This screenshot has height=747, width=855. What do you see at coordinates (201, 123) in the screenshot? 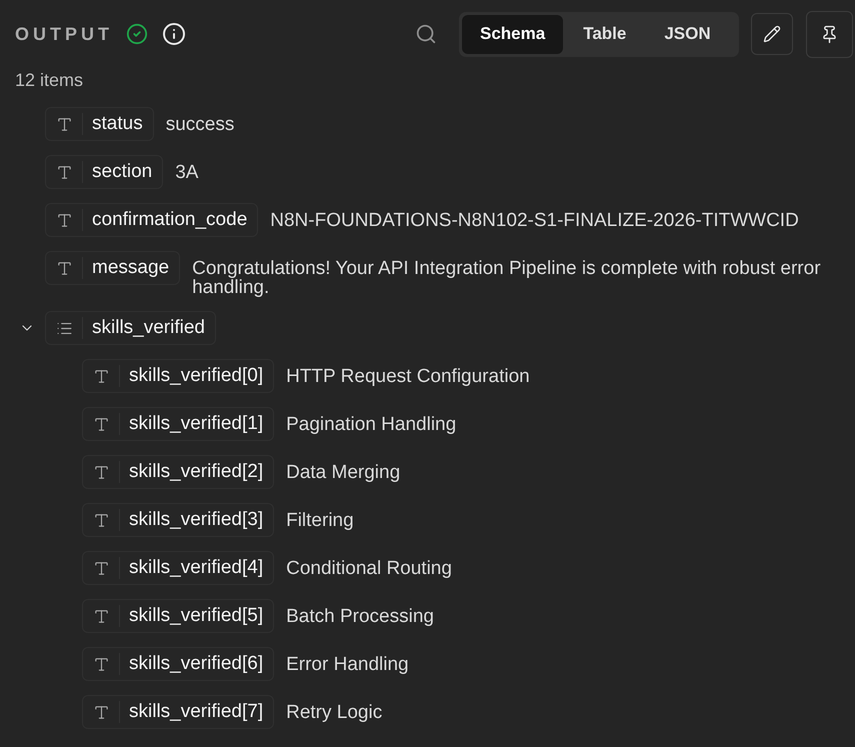
I see `field-value: success` at bounding box center [201, 123].